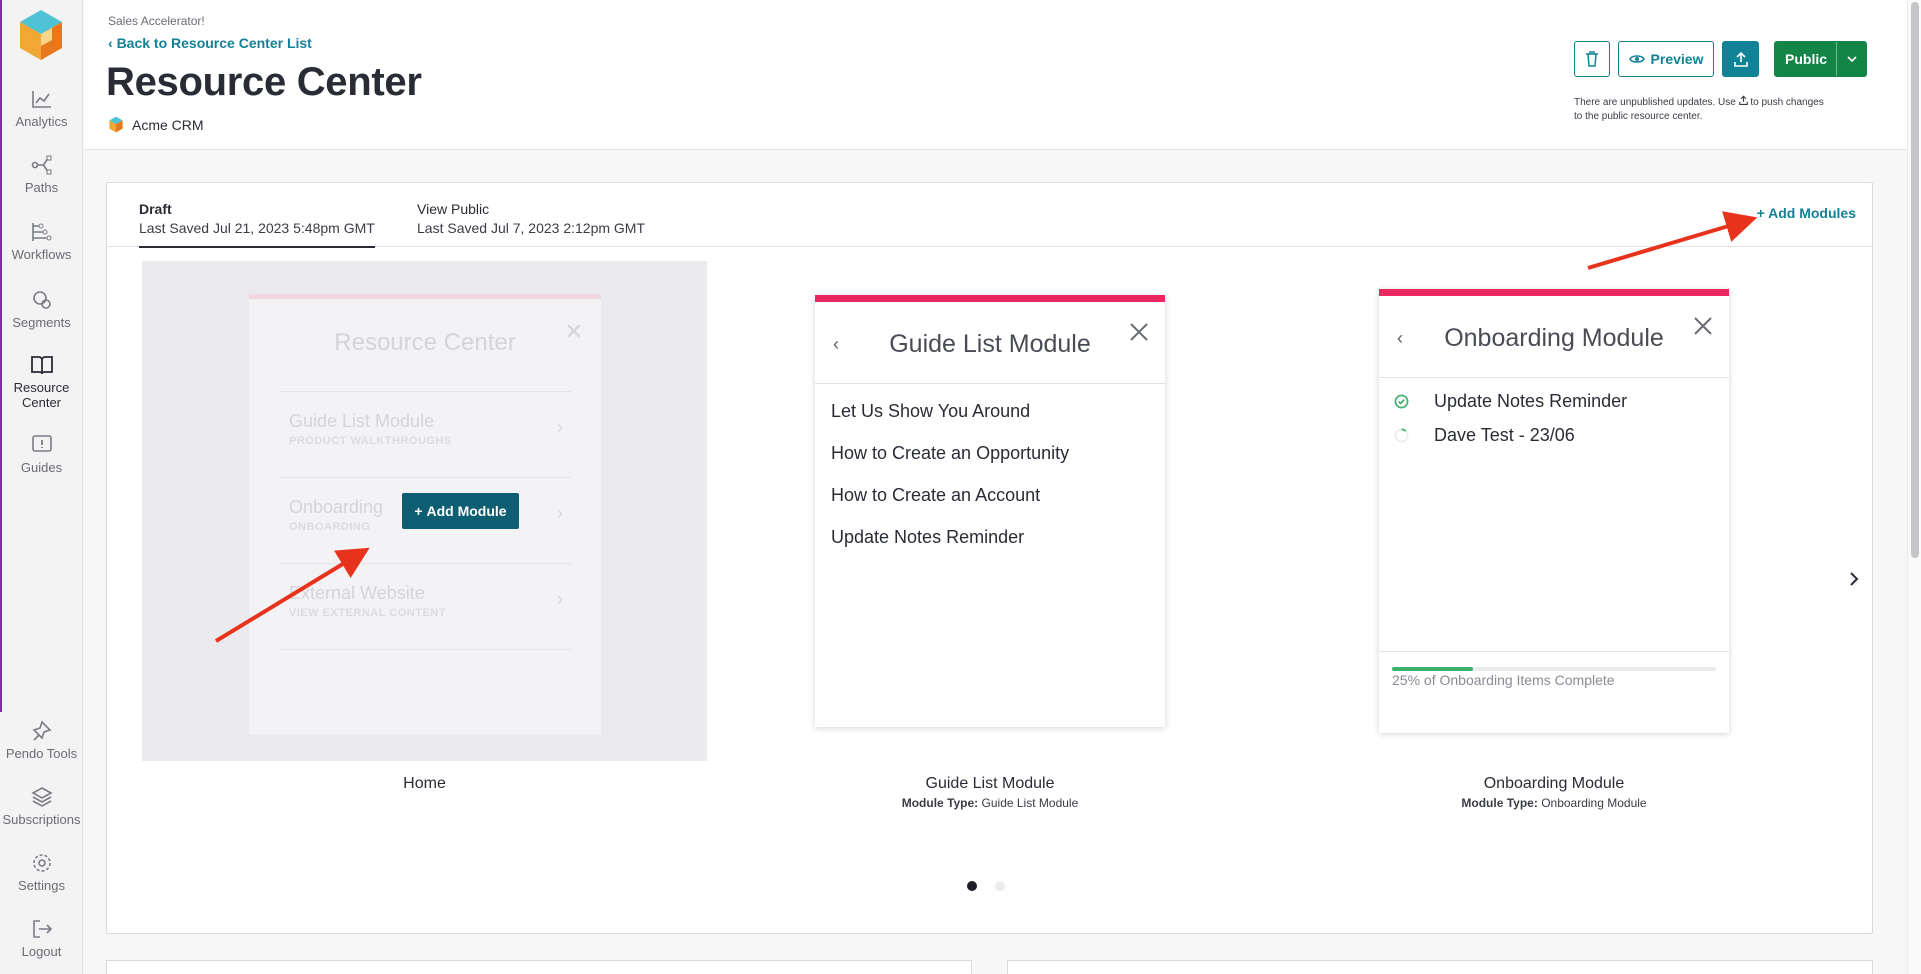  I want to click on ghost-row: Guide List Module PRODUCT WALKTHROUGHS ›, so click(430, 429).